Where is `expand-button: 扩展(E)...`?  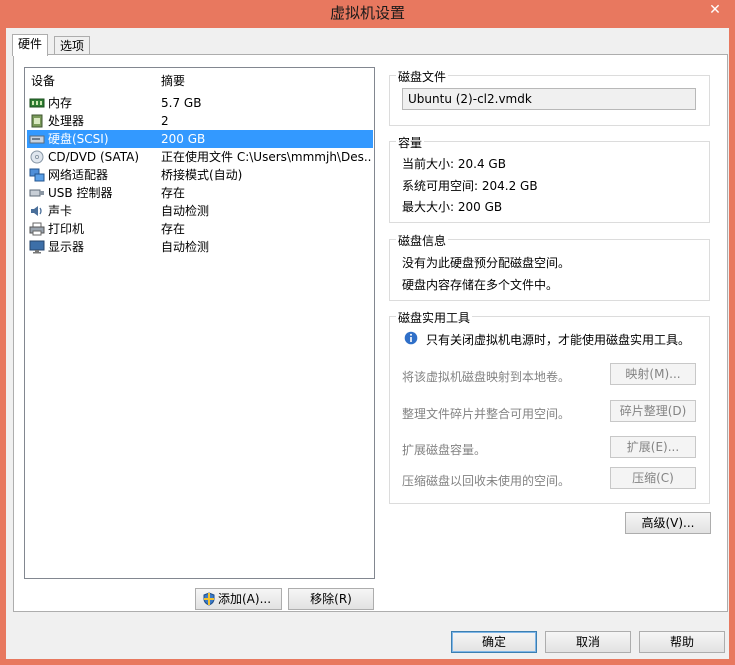 expand-button: 扩展(E)... is located at coordinates (653, 447).